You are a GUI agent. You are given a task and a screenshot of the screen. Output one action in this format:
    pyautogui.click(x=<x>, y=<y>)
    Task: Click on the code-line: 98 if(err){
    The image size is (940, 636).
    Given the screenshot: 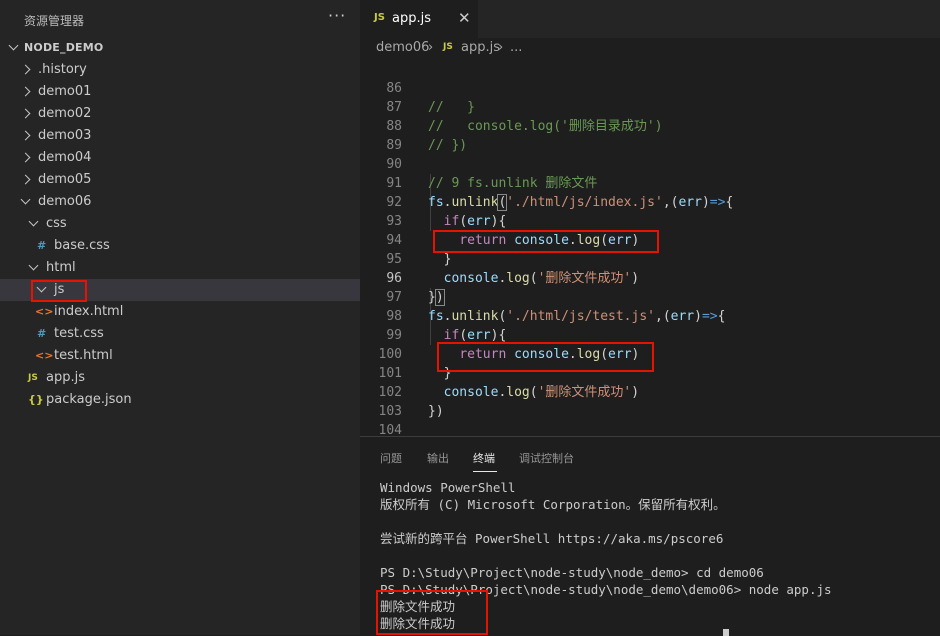 What is the action you would take?
    pyautogui.click(x=650, y=315)
    